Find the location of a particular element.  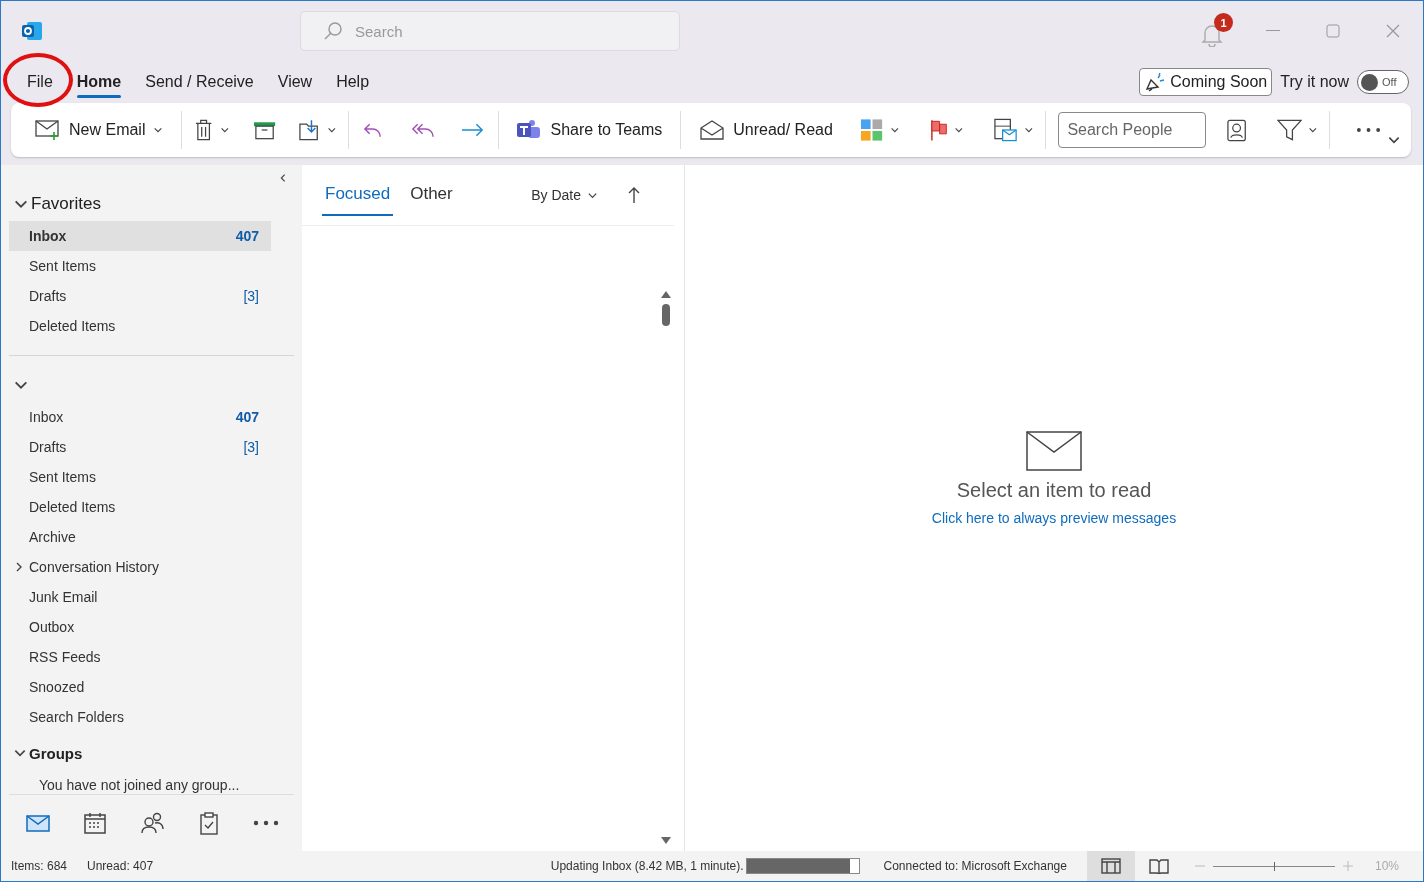

ribbon-tab: Send / Receive is located at coordinates (199, 82).